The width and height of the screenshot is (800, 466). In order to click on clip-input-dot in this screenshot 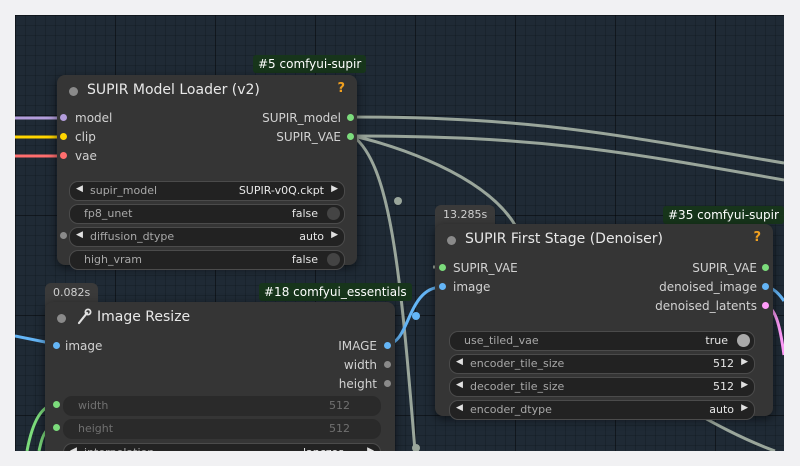, I will do `click(63, 136)`.